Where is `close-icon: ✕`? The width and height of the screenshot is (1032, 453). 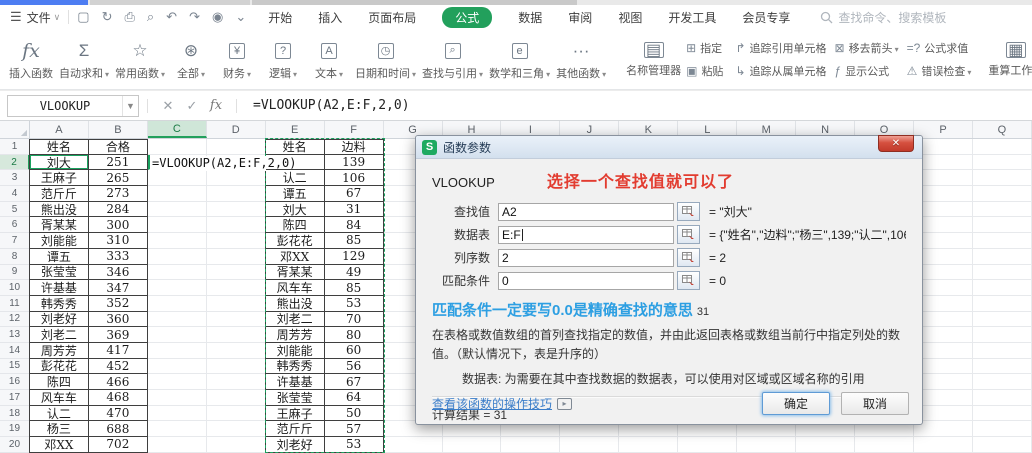
close-icon: ✕ is located at coordinates (896, 143).